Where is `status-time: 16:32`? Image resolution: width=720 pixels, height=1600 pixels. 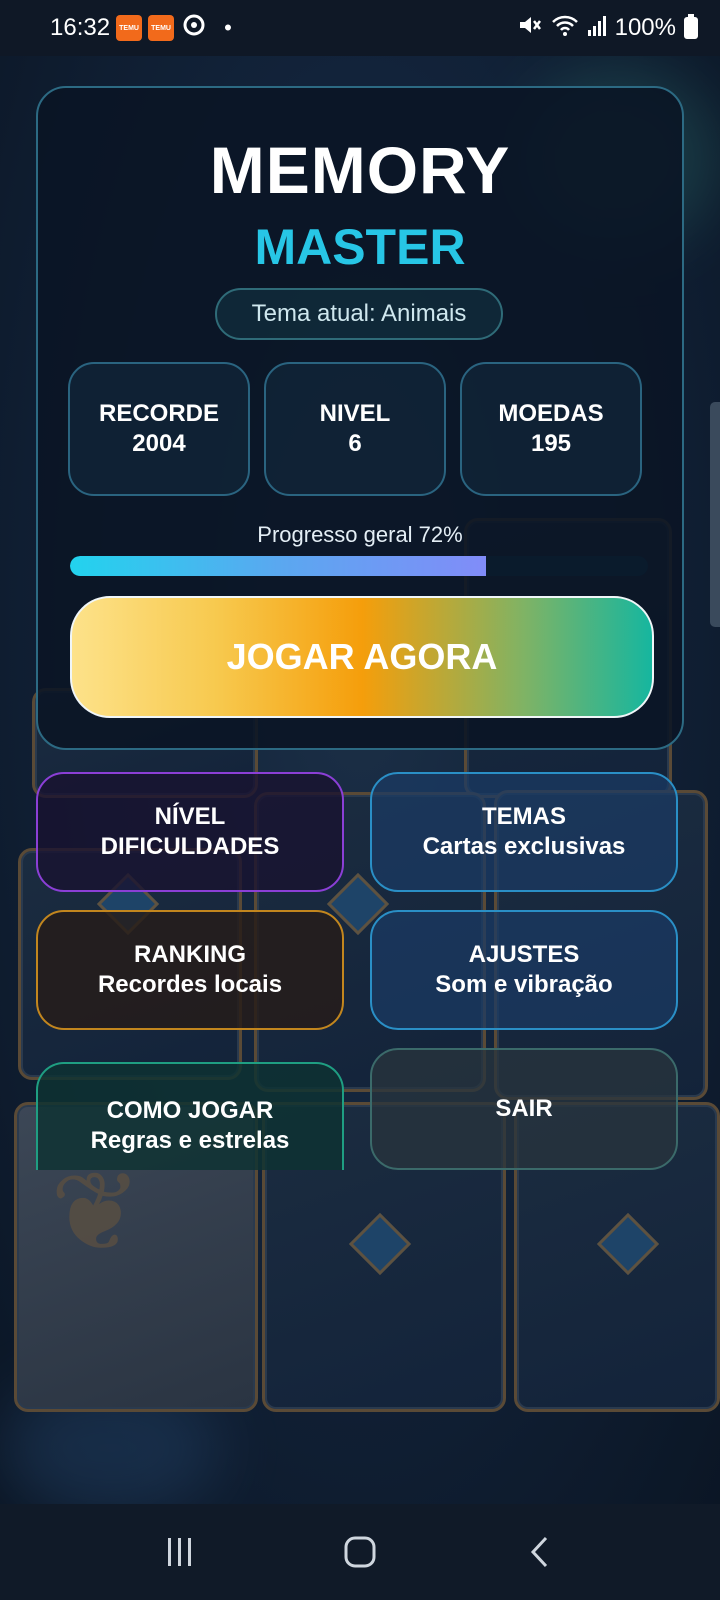
status-time: 16:32 is located at coordinates (80, 27).